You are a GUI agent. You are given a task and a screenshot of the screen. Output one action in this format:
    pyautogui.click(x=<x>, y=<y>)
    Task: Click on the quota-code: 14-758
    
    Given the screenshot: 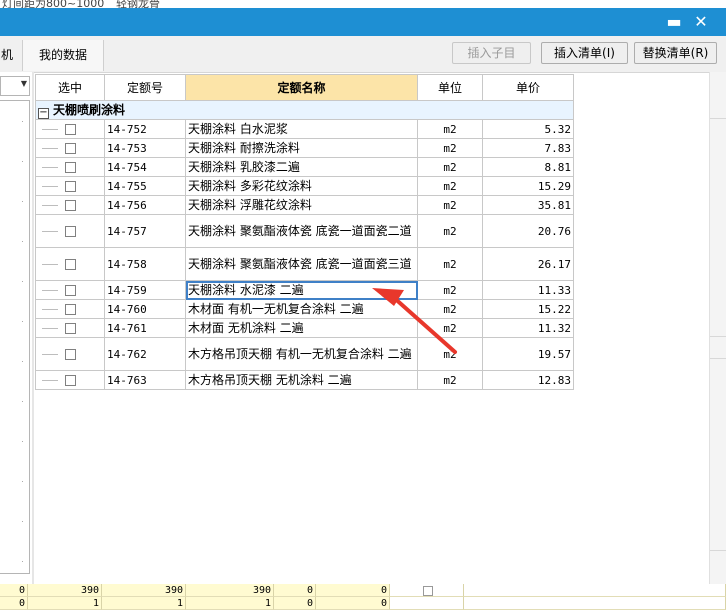 What is the action you would take?
    pyautogui.click(x=145, y=264)
    